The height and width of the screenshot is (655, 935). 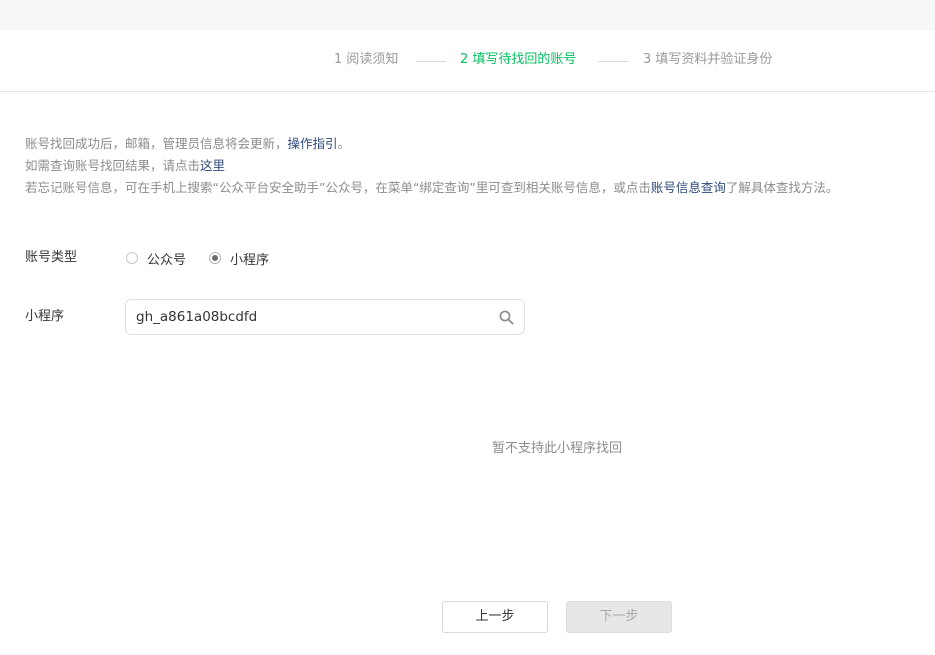 What do you see at coordinates (688, 187) in the screenshot?
I see `account-info-query-link: 账号信息查询` at bounding box center [688, 187].